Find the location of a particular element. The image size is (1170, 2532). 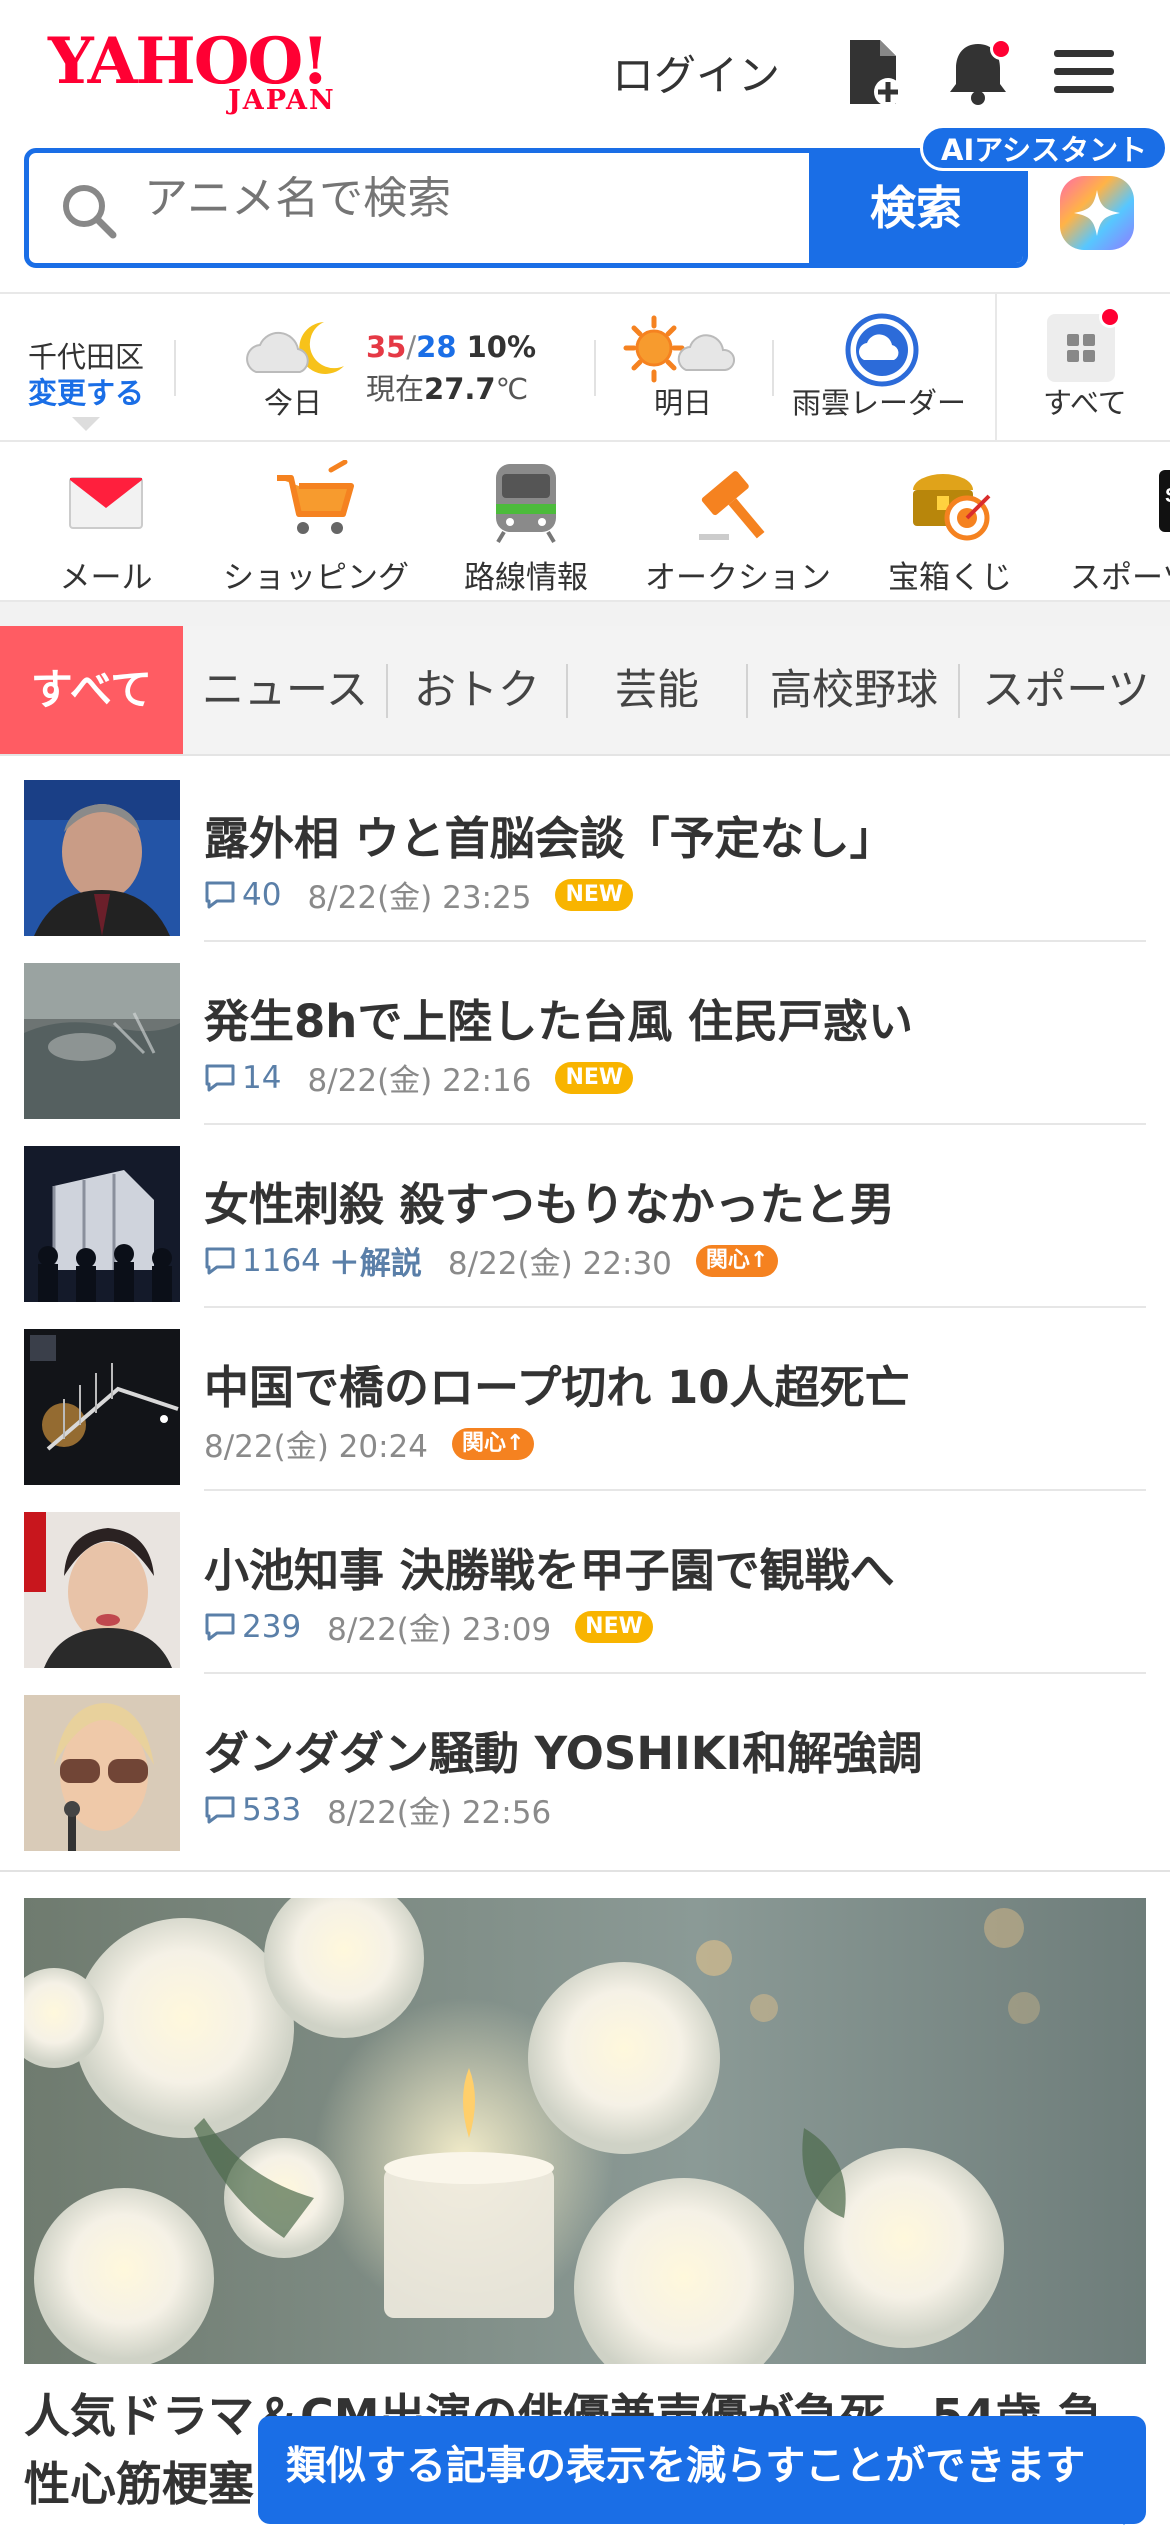

comment-number: 239 is located at coordinates (272, 1626).